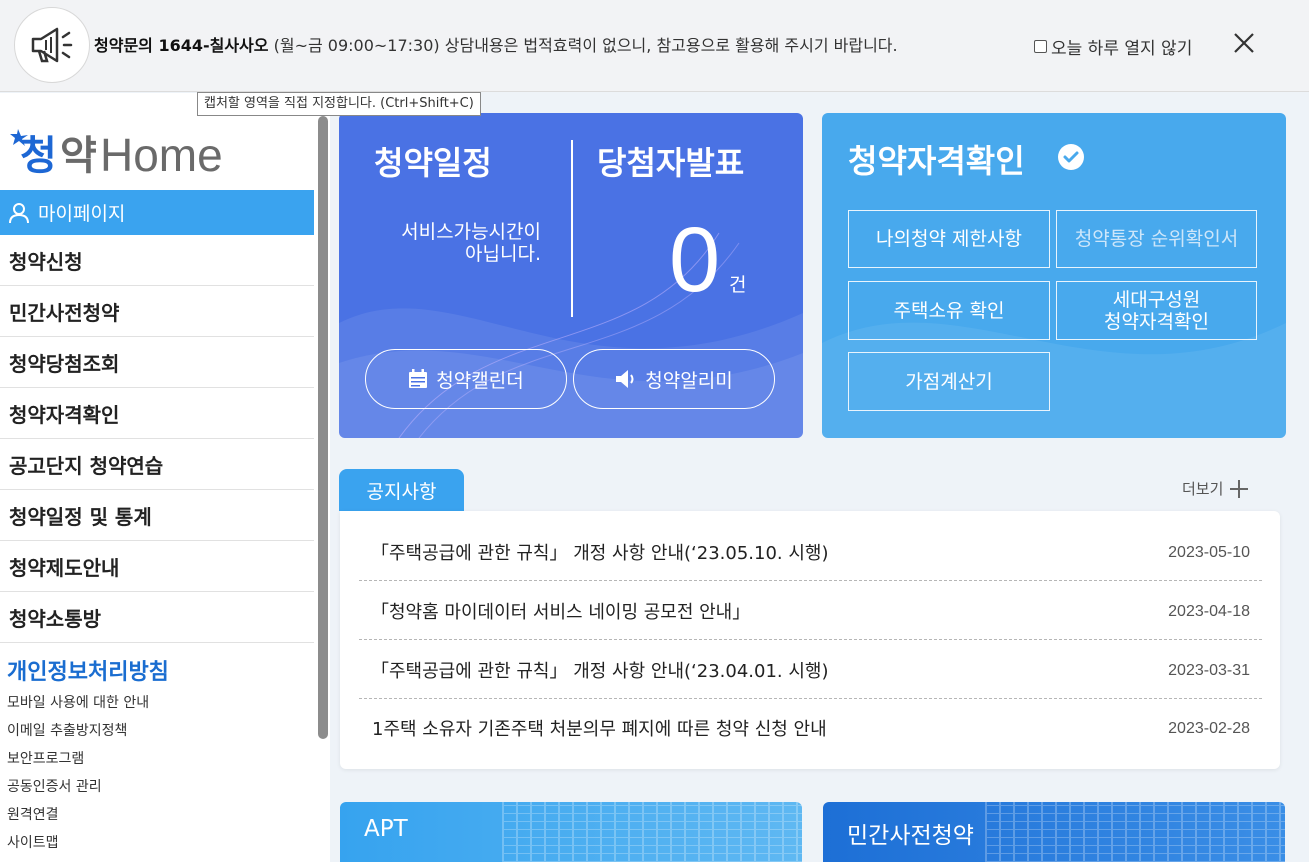  I want to click on winner-count: 0, so click(695, 260).